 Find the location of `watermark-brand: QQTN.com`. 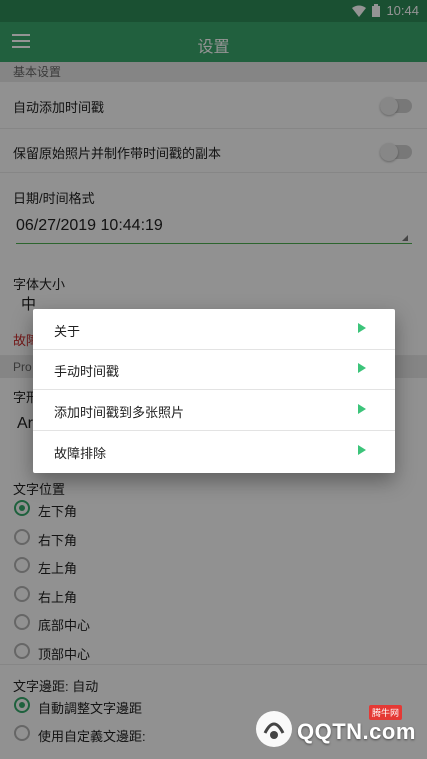

watermark-brand: QQTN.com is located at coordinates (356, 731).